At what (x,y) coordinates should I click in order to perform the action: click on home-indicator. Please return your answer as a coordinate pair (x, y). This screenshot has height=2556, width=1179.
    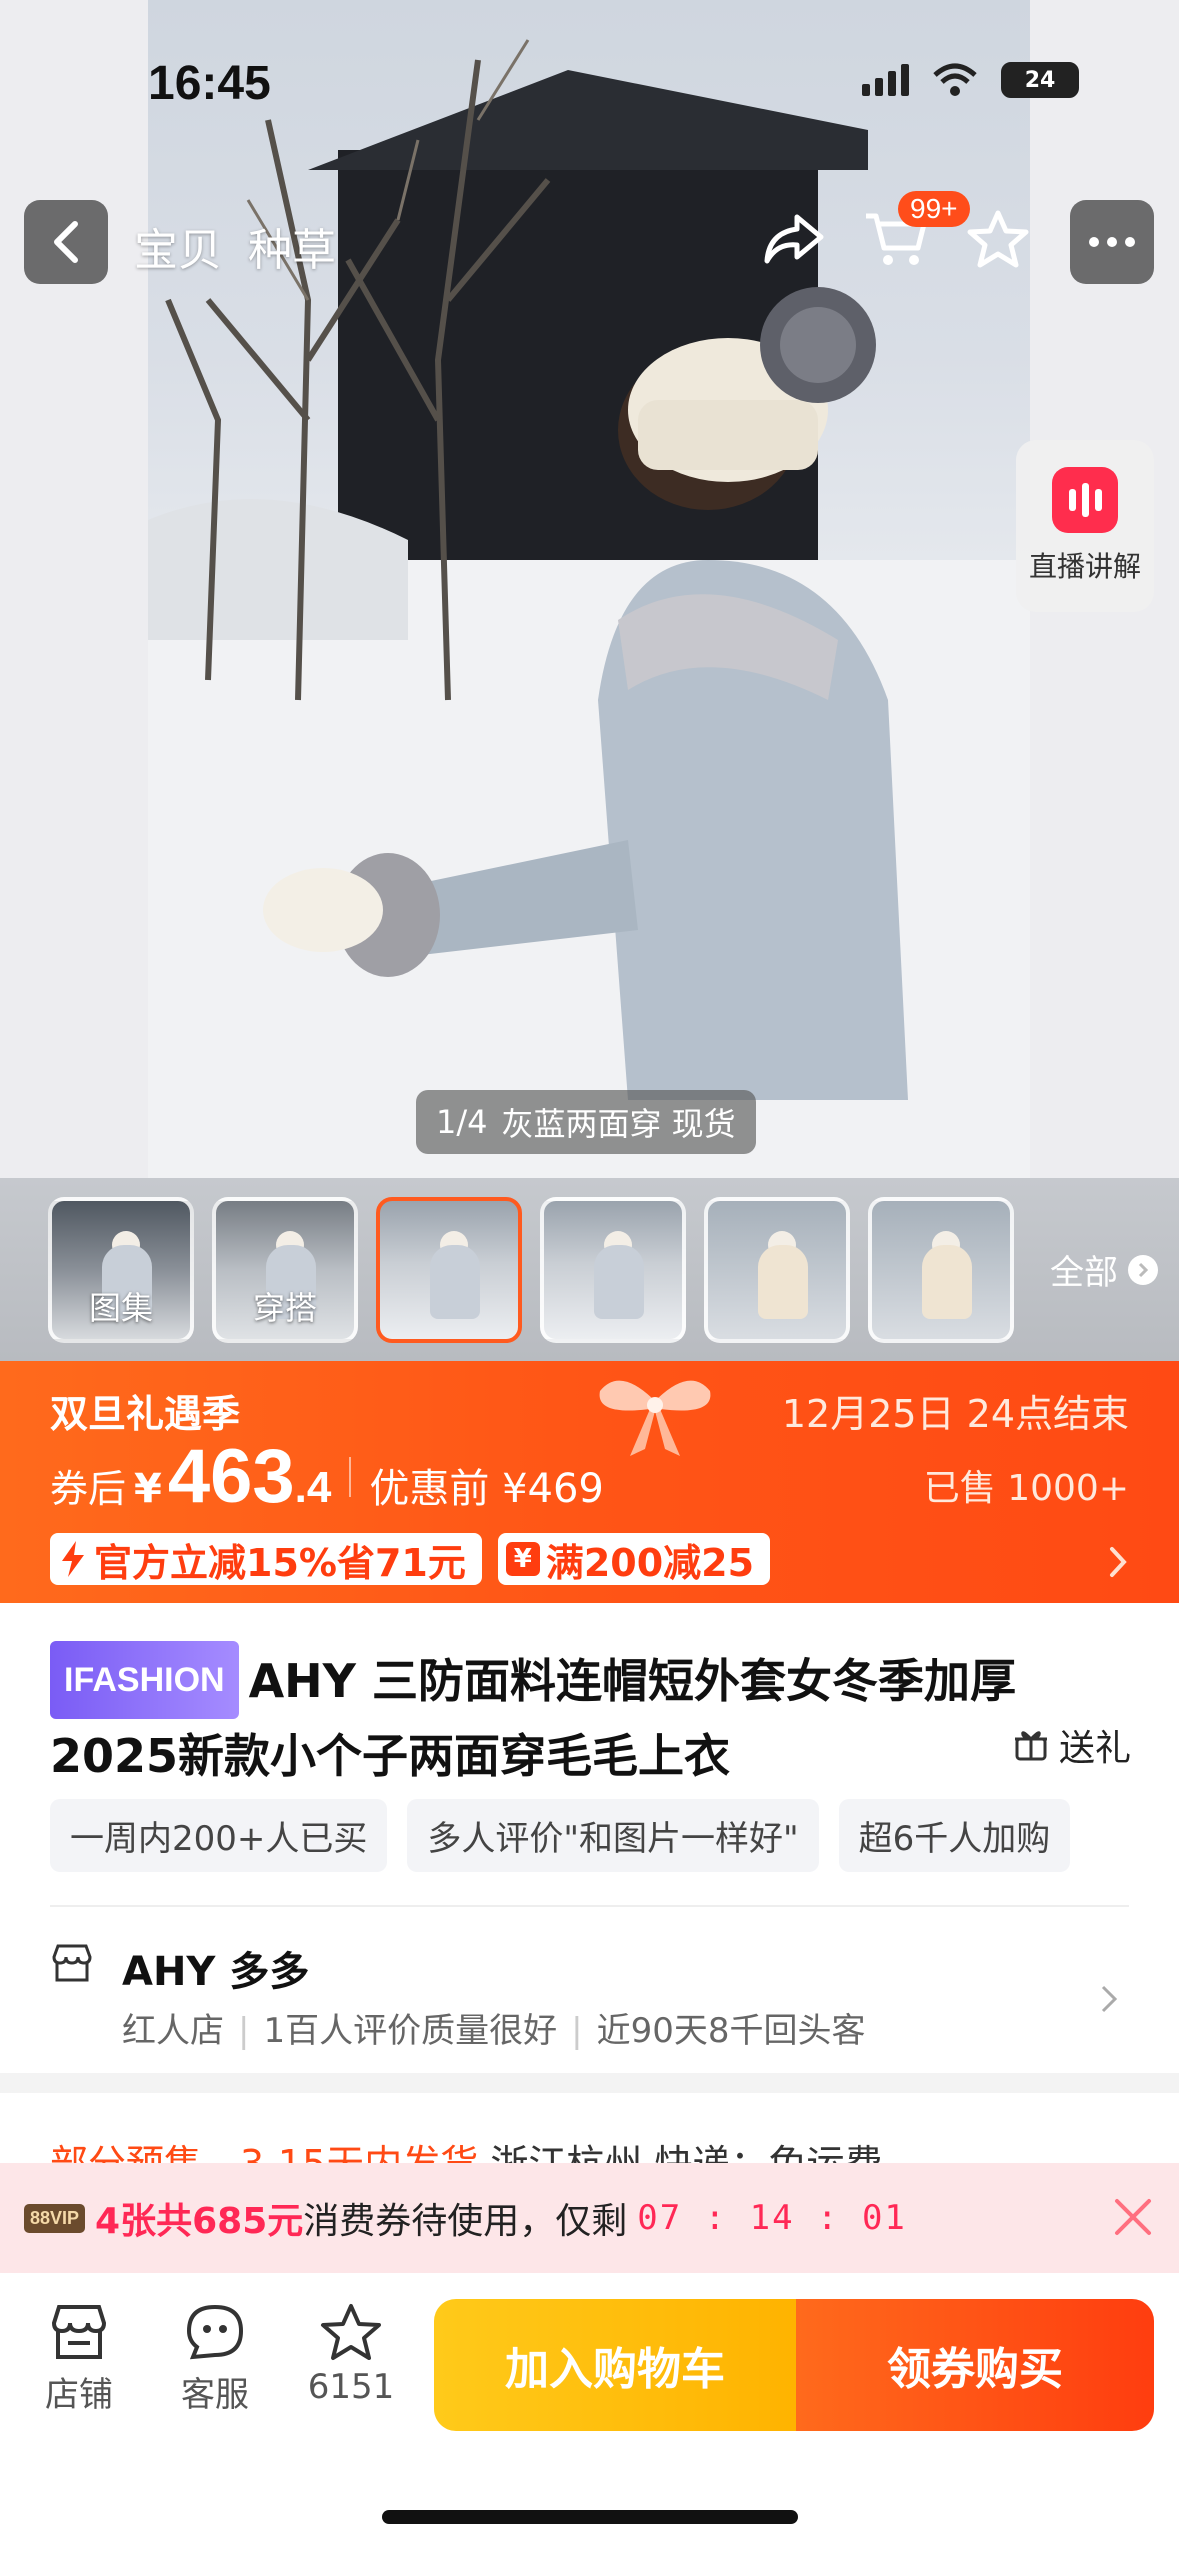
    Looking at the image, I should click on (590, 2517).